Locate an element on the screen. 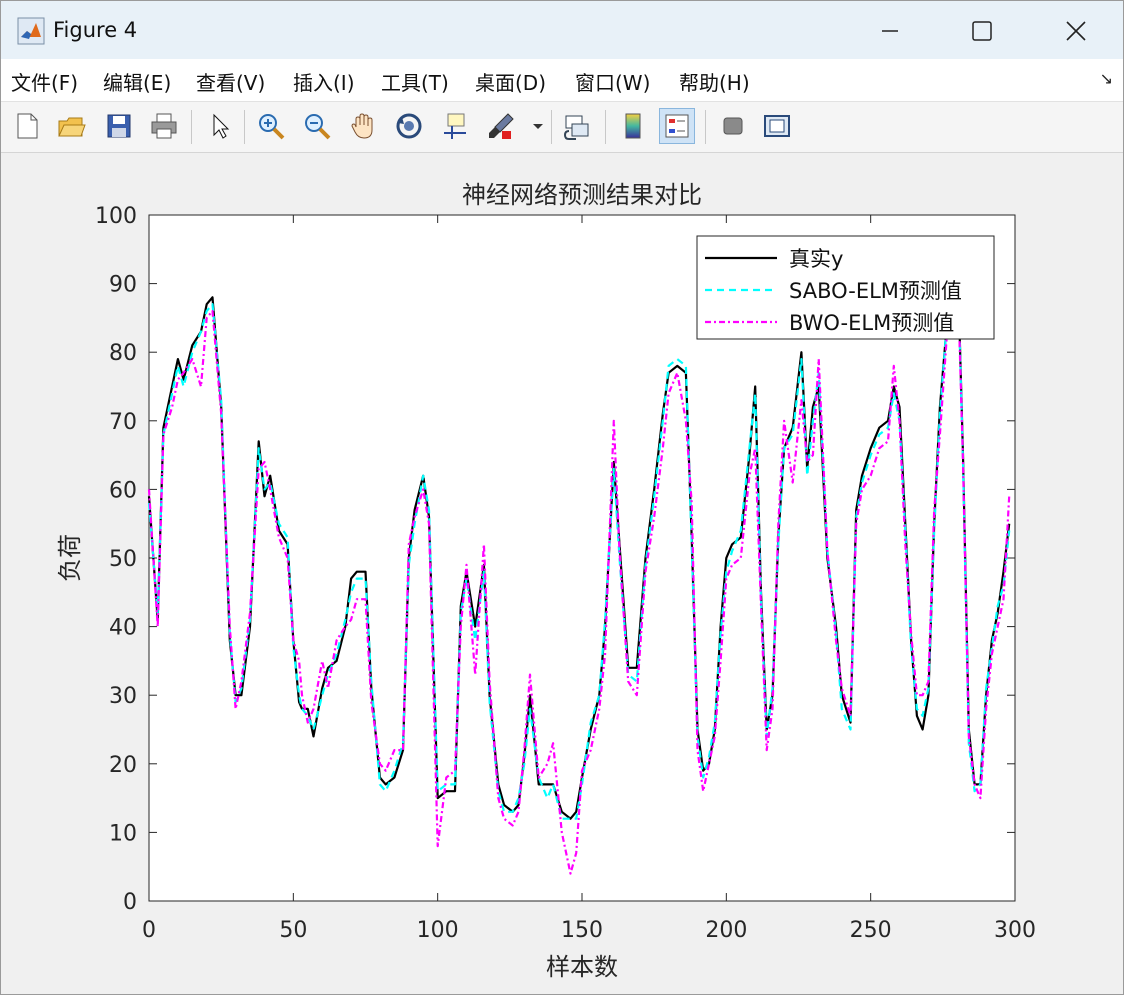 Image resolution: width=1124 pixels, height=995 pixels. brush-button is located at coordinates (501, 126).